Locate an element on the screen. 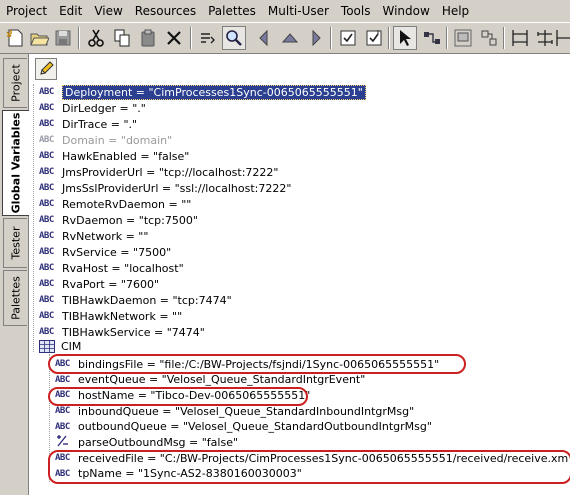  copy-icon is located at coordinates (122, 38).